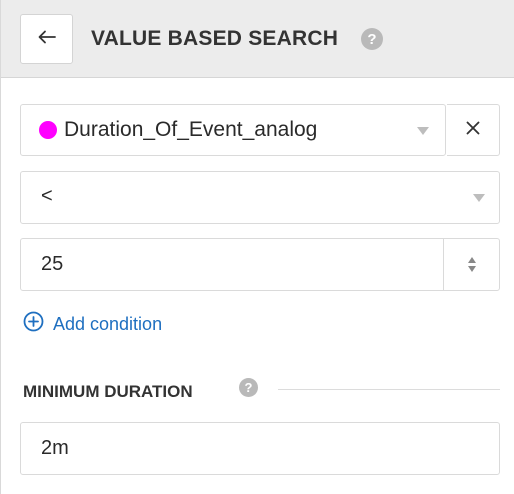 This screenshot has height=494, width=514. I want to click on close-icon, so click(473, 130).